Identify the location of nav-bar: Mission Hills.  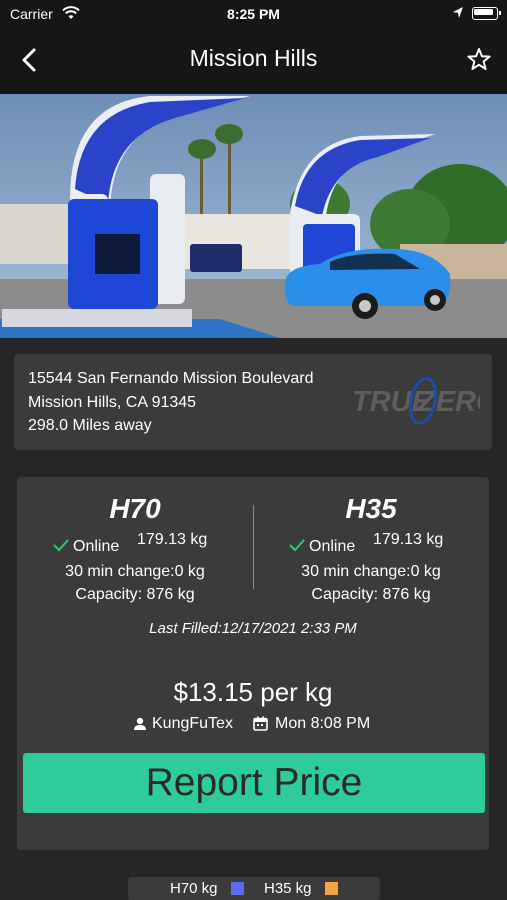
(253, 61).